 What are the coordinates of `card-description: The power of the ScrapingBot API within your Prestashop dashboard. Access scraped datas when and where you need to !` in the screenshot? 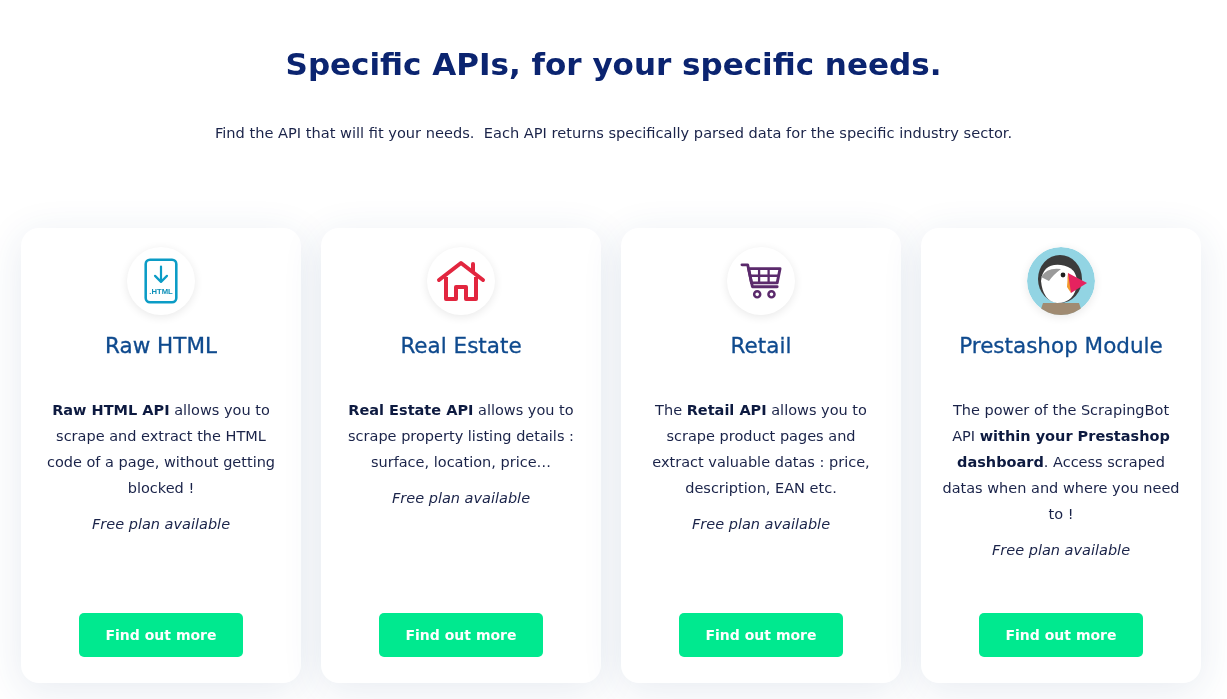 It's located at (1061, 462).